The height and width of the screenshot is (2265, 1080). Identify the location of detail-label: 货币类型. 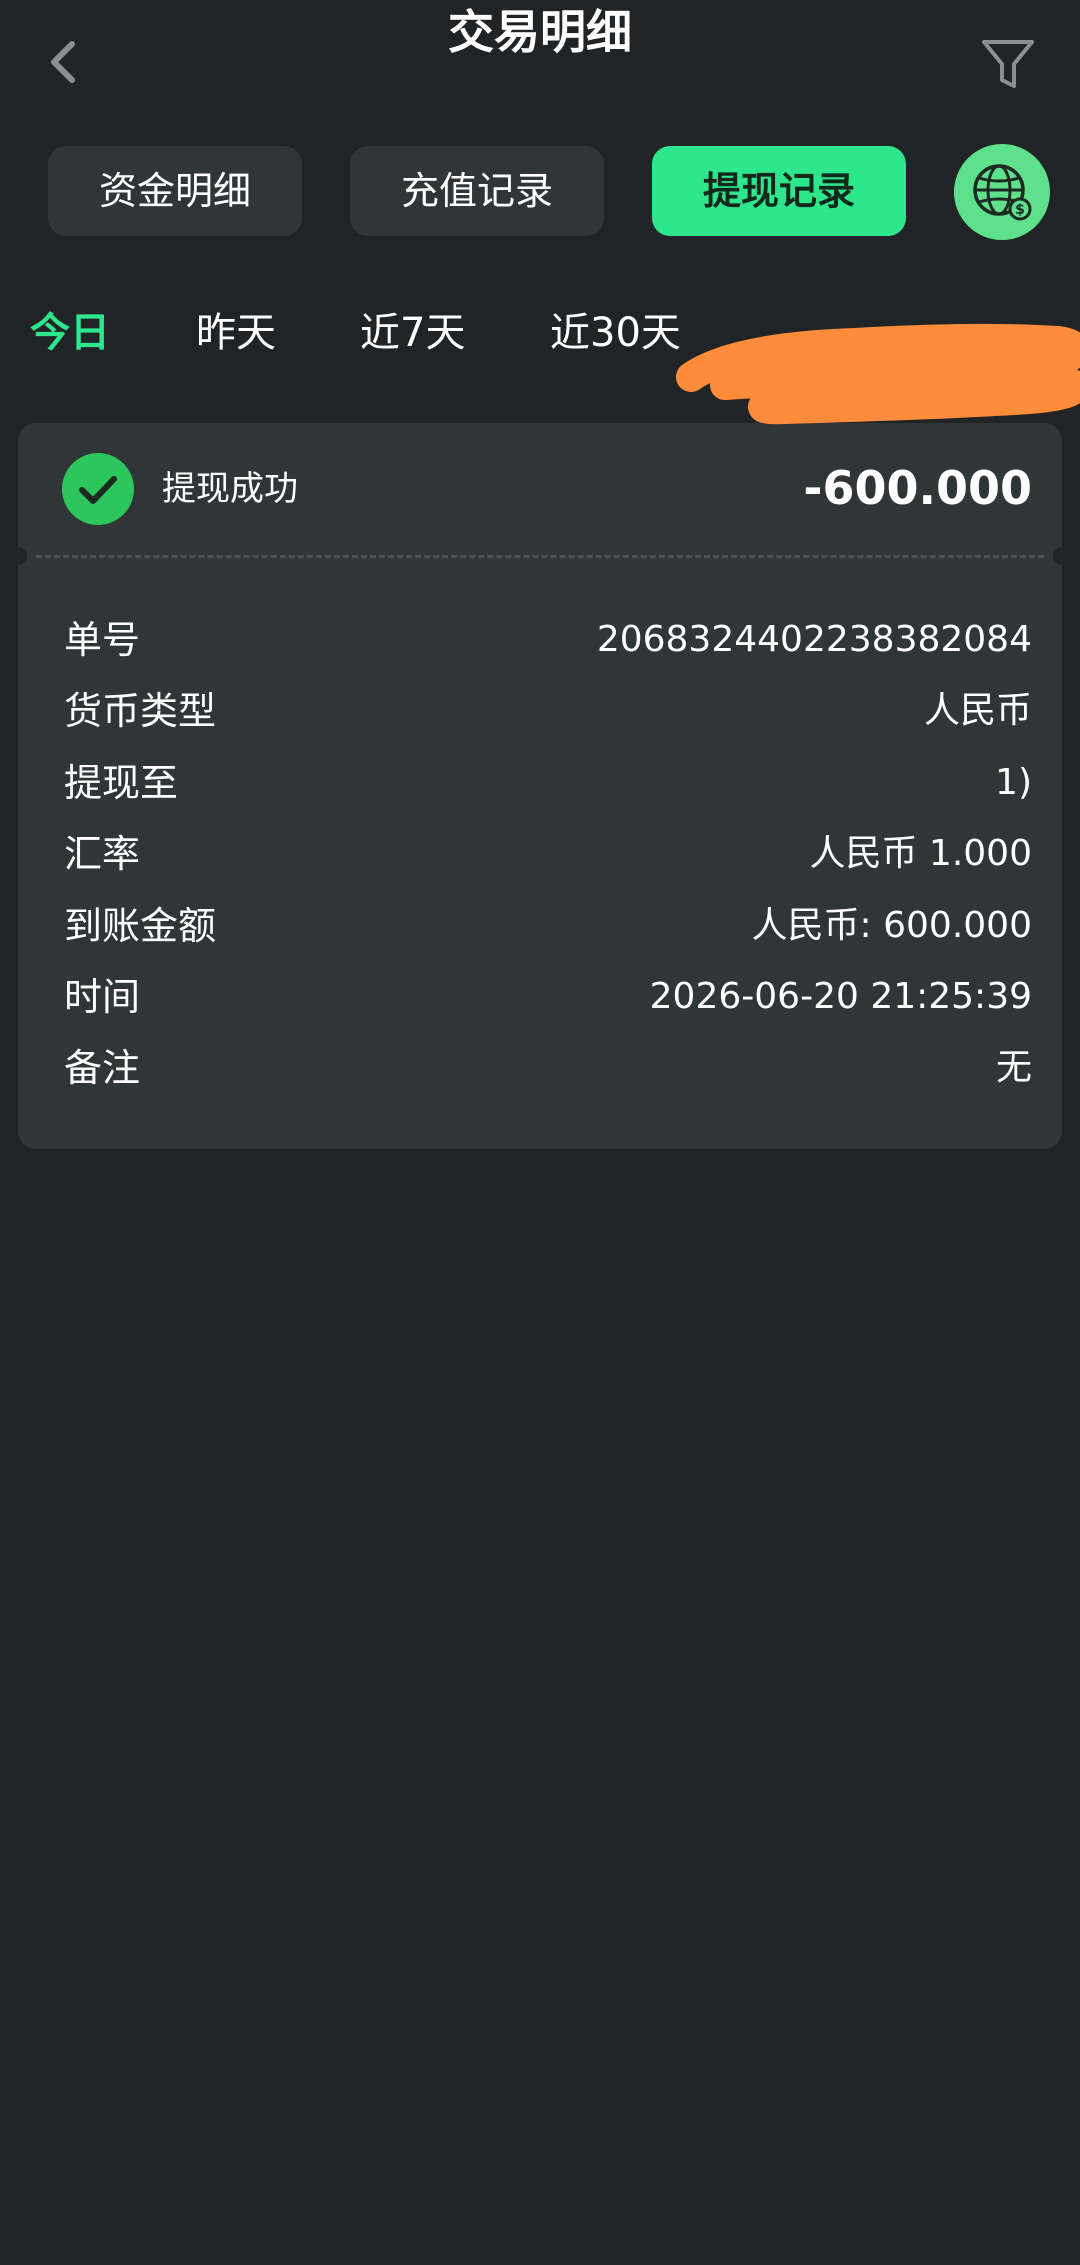
(140, 711).